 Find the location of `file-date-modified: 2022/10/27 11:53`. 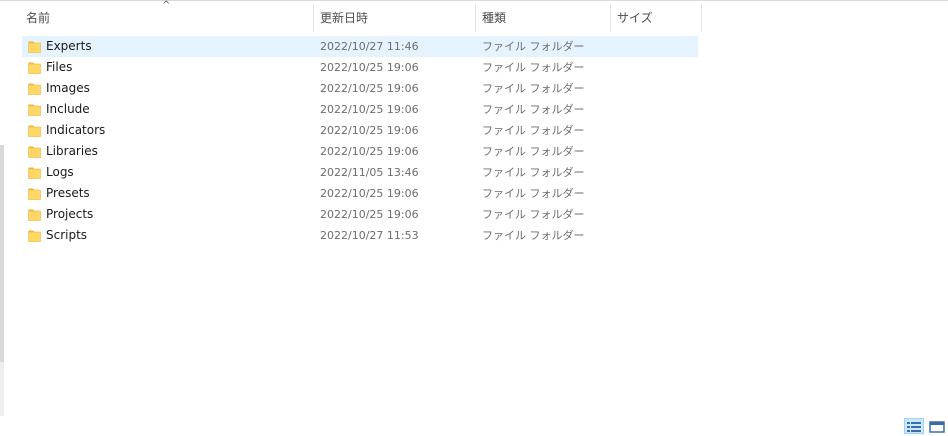

file-date-modified: 2022/10/27 11:53 is located at coordinates (369, 235).